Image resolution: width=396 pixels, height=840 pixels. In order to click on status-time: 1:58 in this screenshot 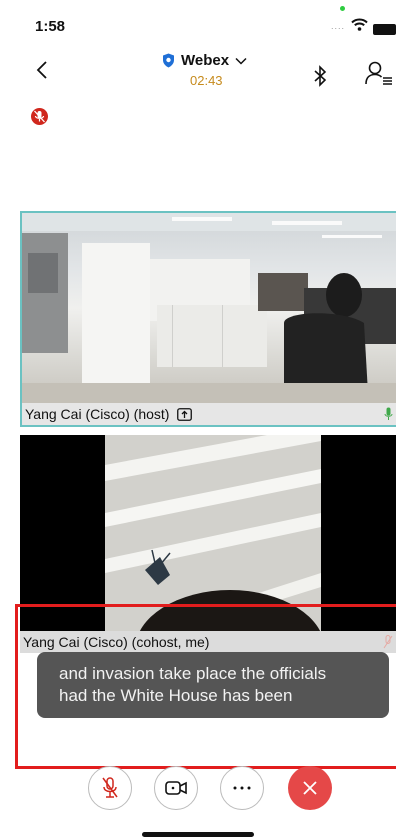, I will do `click(50, 26)`.